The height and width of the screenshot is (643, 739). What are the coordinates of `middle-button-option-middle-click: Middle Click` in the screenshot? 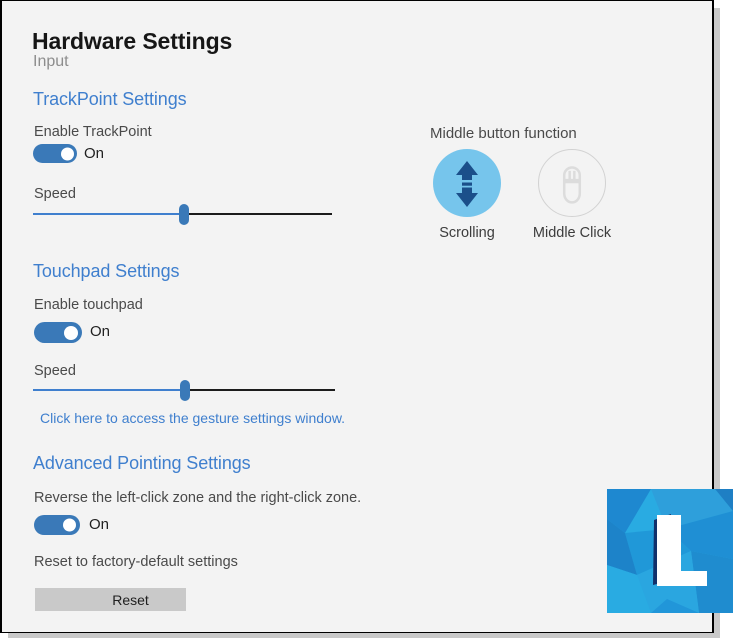 It's located at (572, 195).